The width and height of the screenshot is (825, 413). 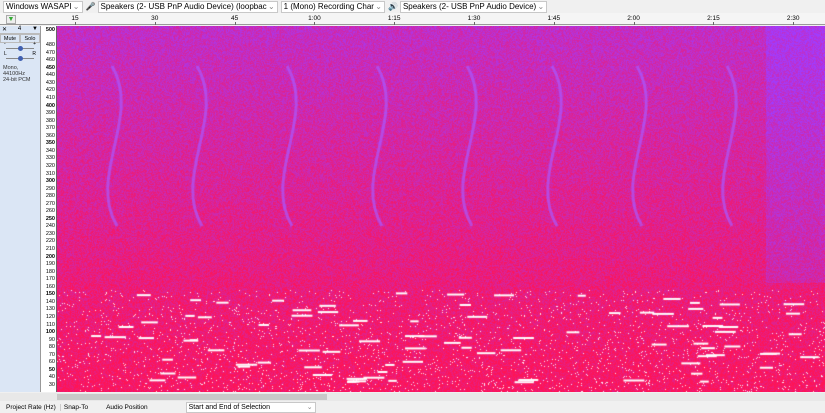 I want to click on speaker-icon: 🔊, so click(x=392, y=6).